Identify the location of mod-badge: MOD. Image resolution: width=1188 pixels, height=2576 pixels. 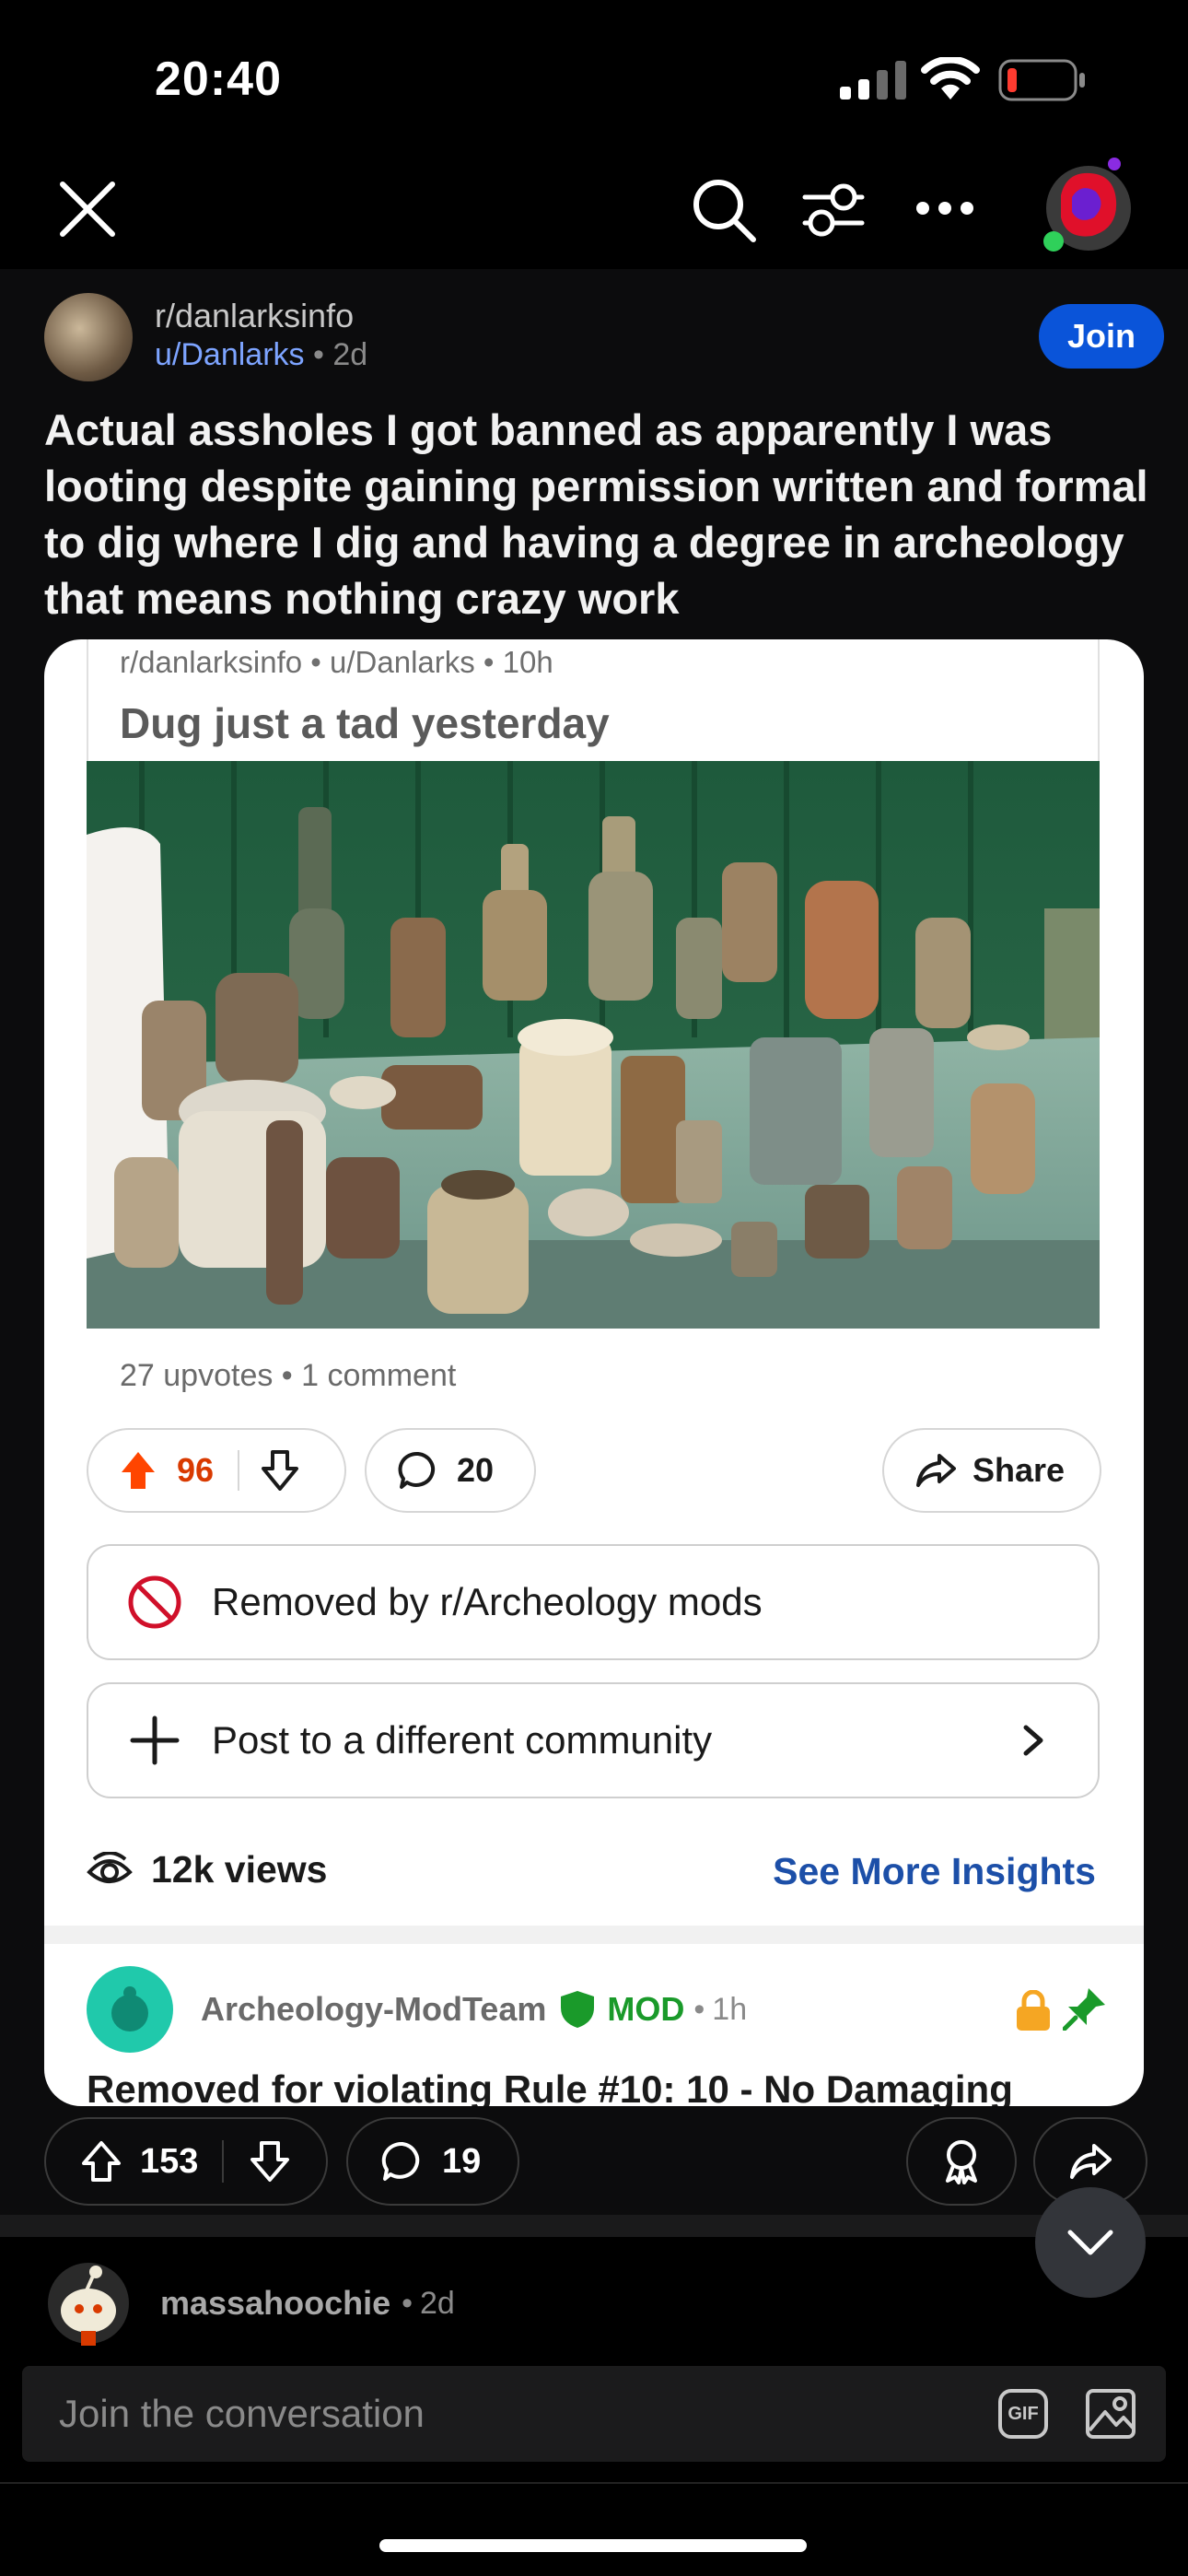
(646, 2009).